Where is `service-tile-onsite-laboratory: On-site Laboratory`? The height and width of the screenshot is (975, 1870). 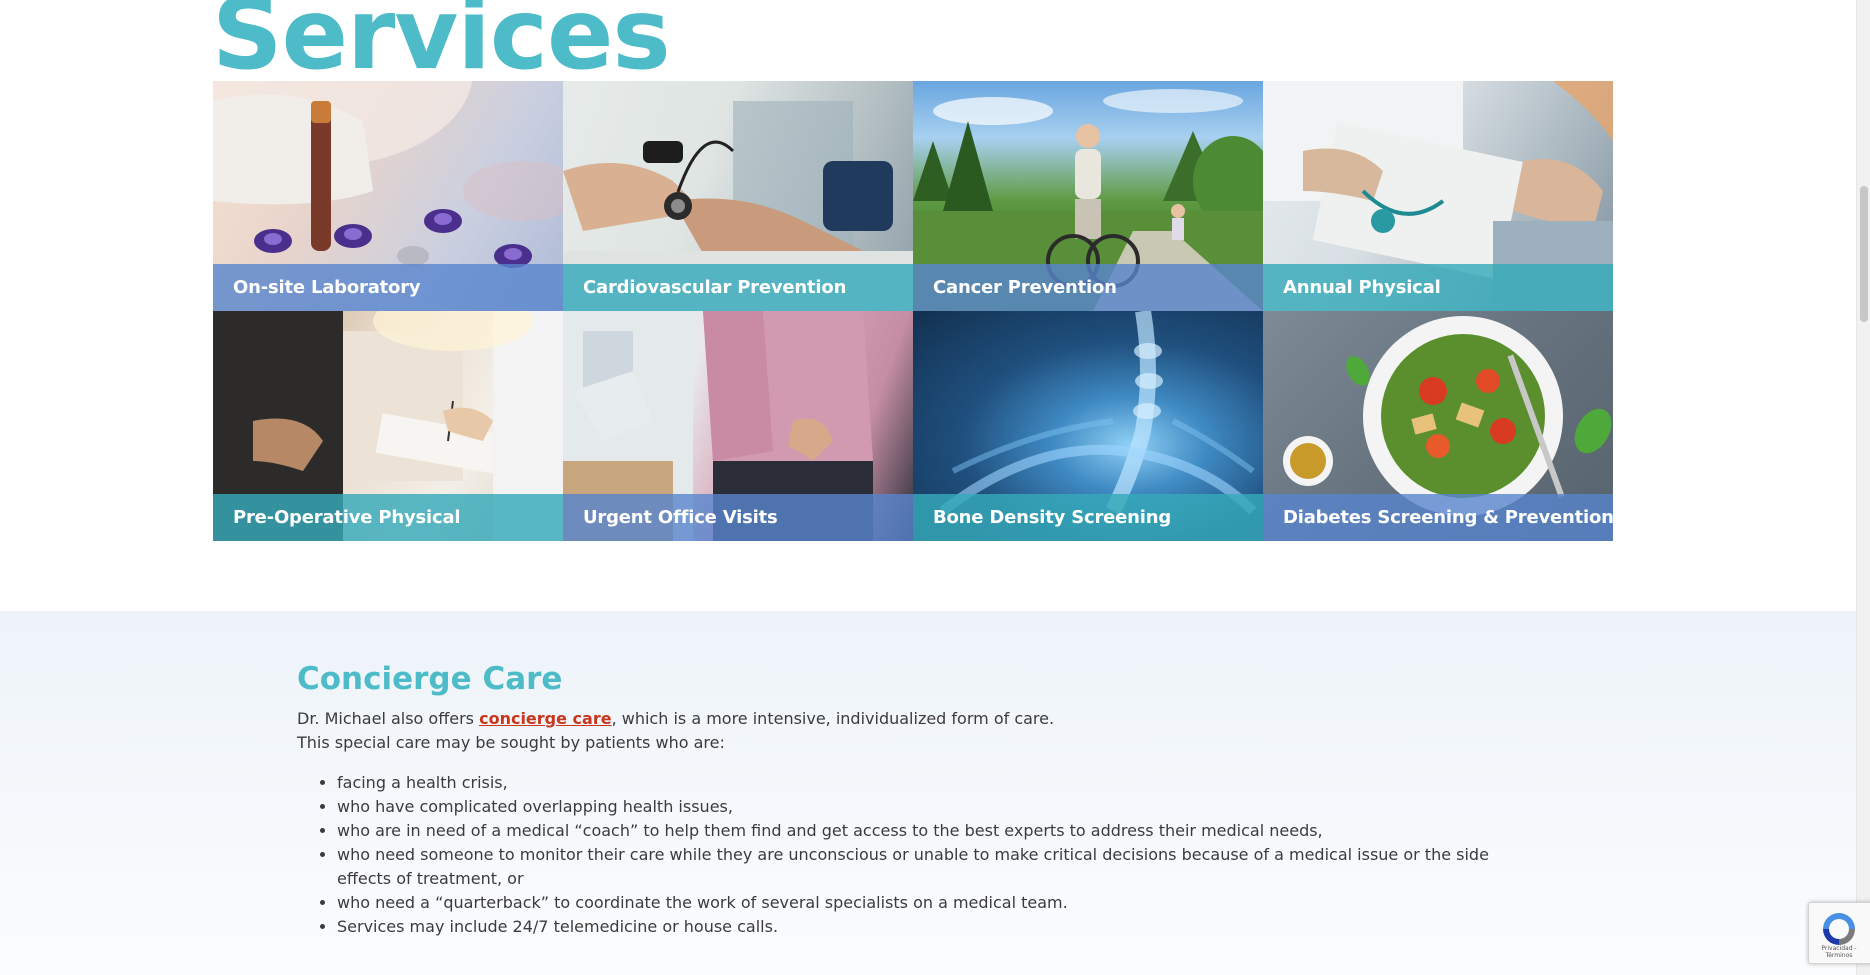 service-tile-onsite-laboratory: On-site Laboratory is located at coordinates (388, 196).